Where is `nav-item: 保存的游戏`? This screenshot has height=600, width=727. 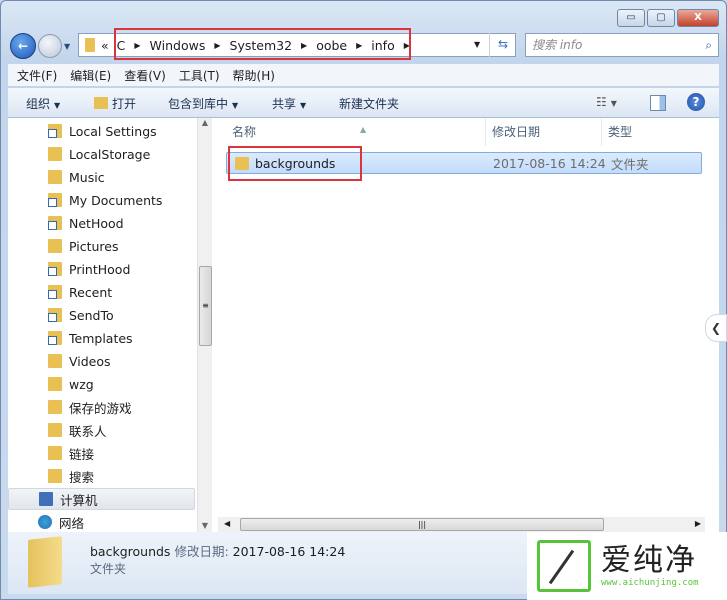 nav-item: 保存的游戏 is located at coordinates (101, 407).